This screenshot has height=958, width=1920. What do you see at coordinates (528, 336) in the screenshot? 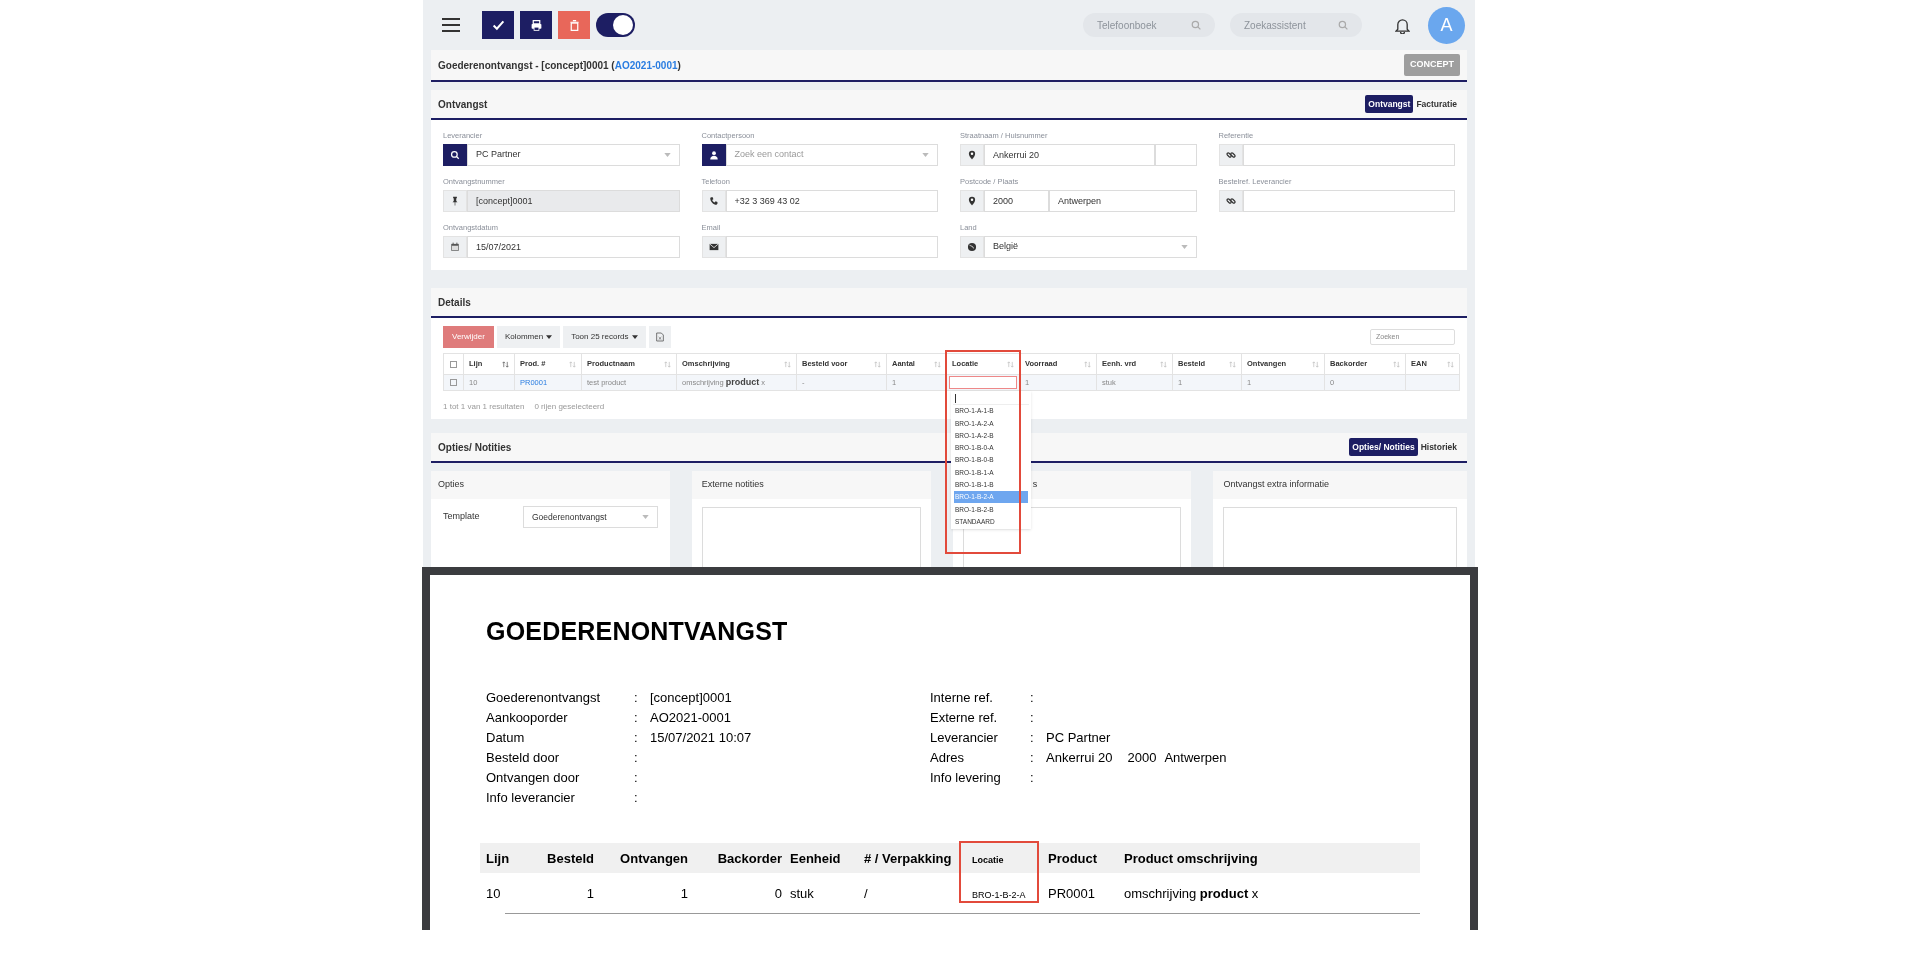
I see `dropdown-button: Kolommen` at bounding box center [528, 336].